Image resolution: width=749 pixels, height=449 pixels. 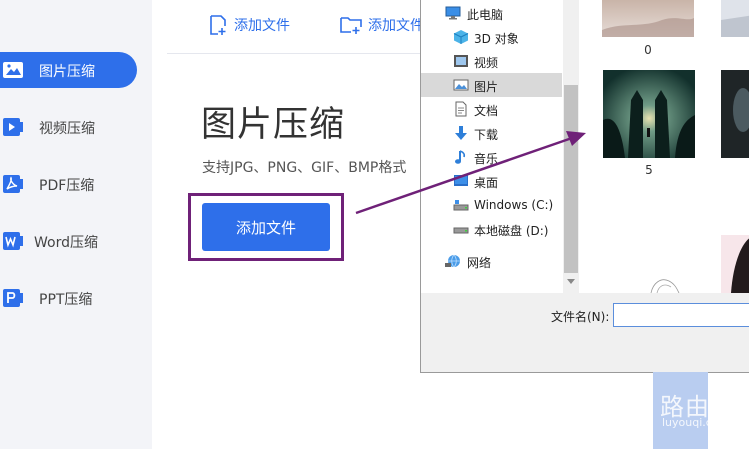 I want to click on nav-item-videos: 视频, so click(x=492, y=61).